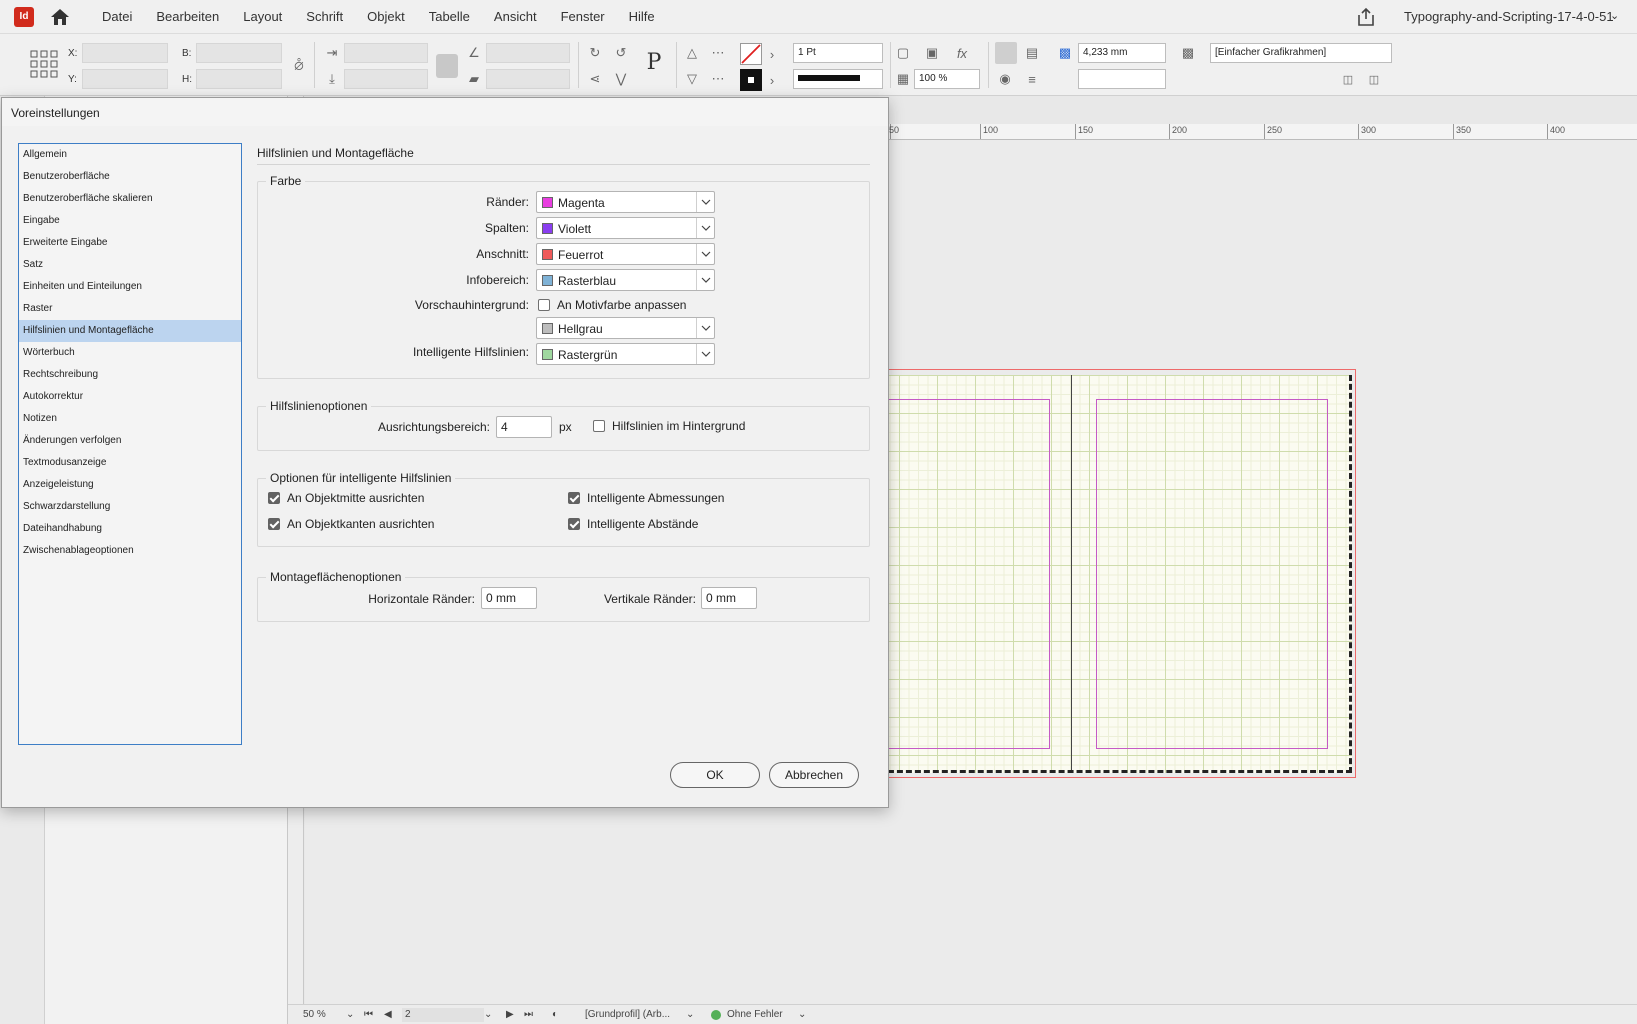 The image size is (1637, 1024). Describe the element at coordinates (718, 79) in the screenshot. I see `select-next-icon: ⋯` at that location.